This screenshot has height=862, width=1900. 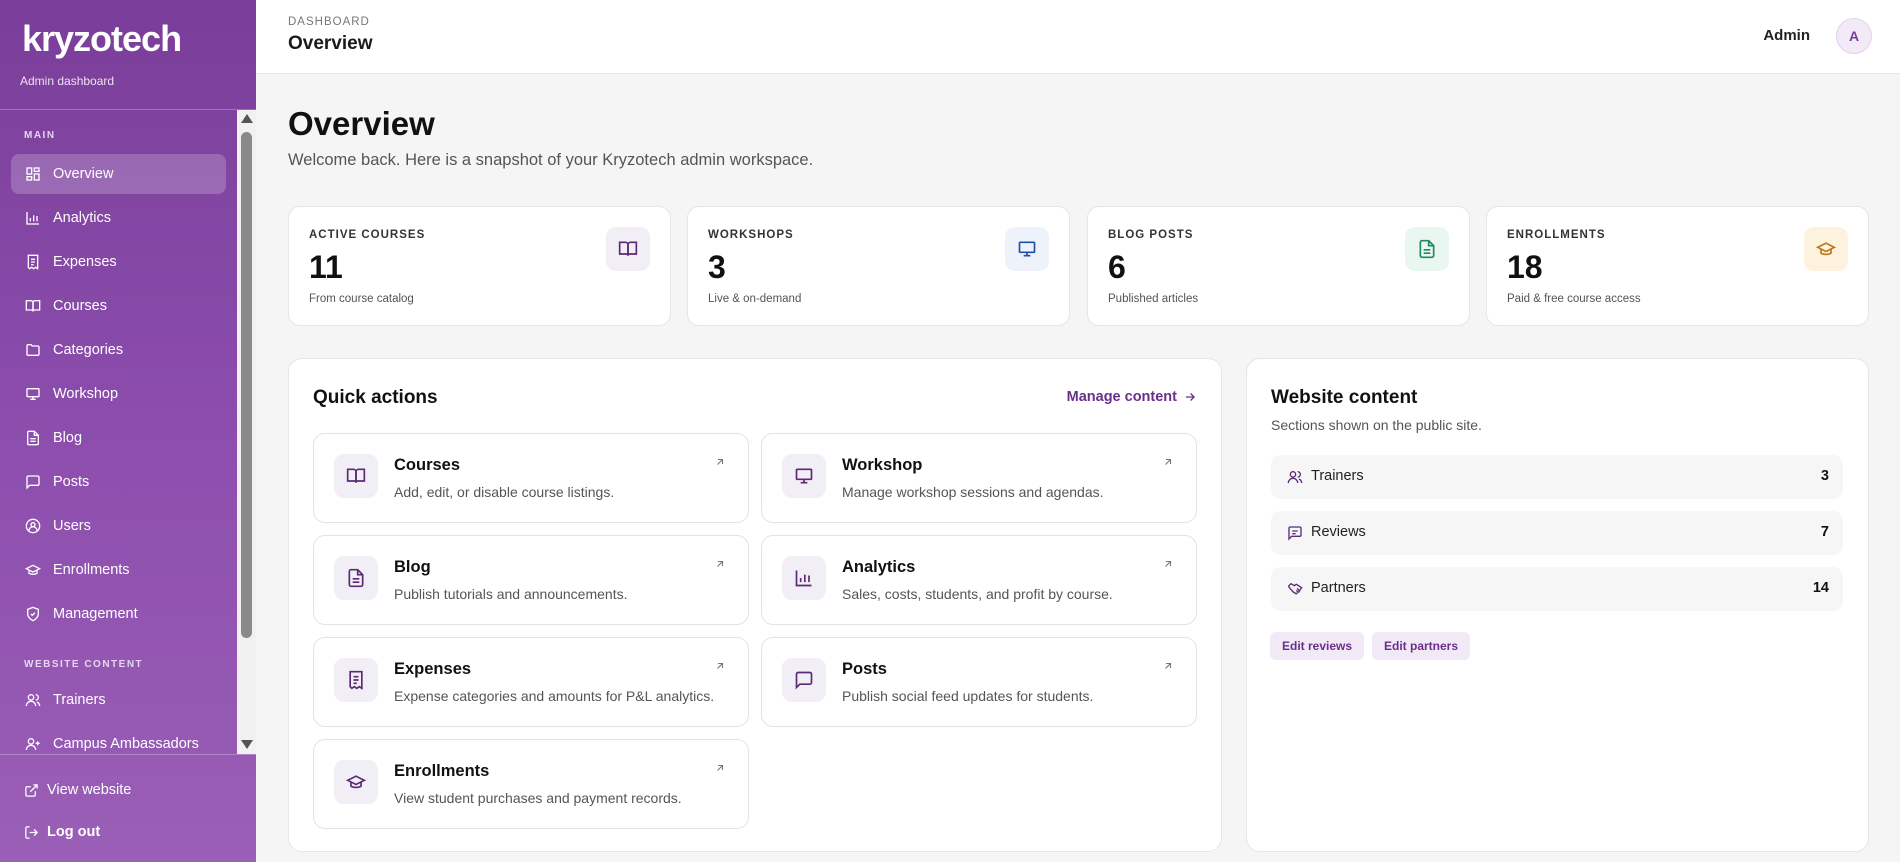 What do you see at coordinates (102, 39) in the screenshot?
I see `brand-logo: kryzotech` at bounding box center [102, 39].